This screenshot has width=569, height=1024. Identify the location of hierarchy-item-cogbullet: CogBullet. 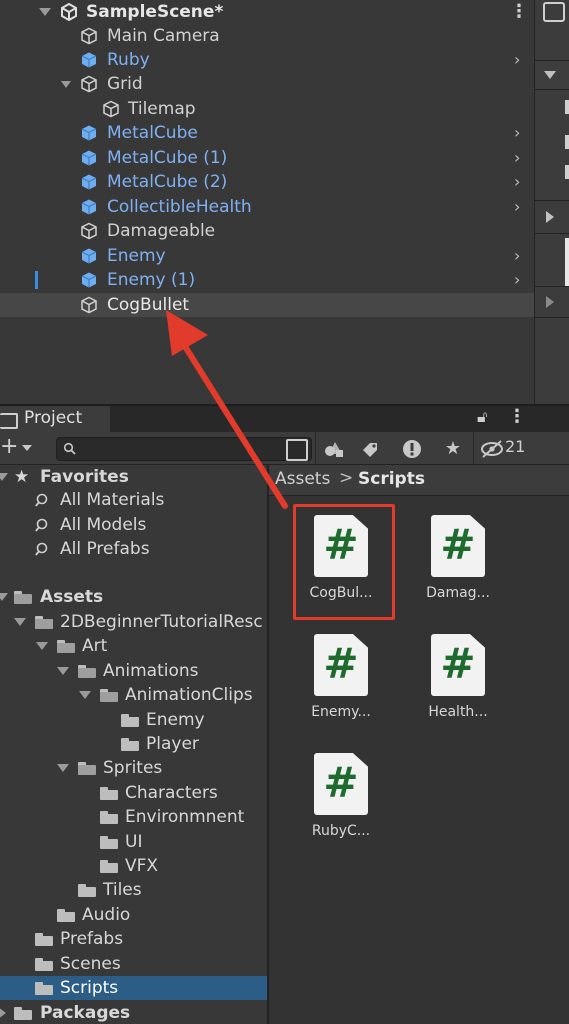
(267, 305).